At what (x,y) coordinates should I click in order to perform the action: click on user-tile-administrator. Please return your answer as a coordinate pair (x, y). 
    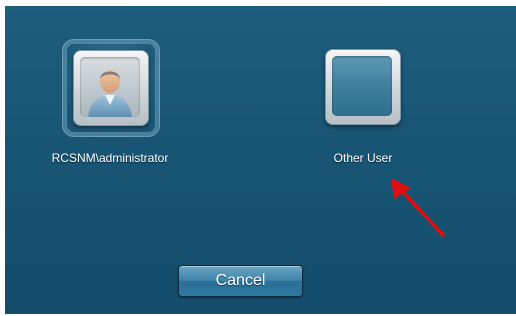
    Looking at the image, I should click on (111, 88).